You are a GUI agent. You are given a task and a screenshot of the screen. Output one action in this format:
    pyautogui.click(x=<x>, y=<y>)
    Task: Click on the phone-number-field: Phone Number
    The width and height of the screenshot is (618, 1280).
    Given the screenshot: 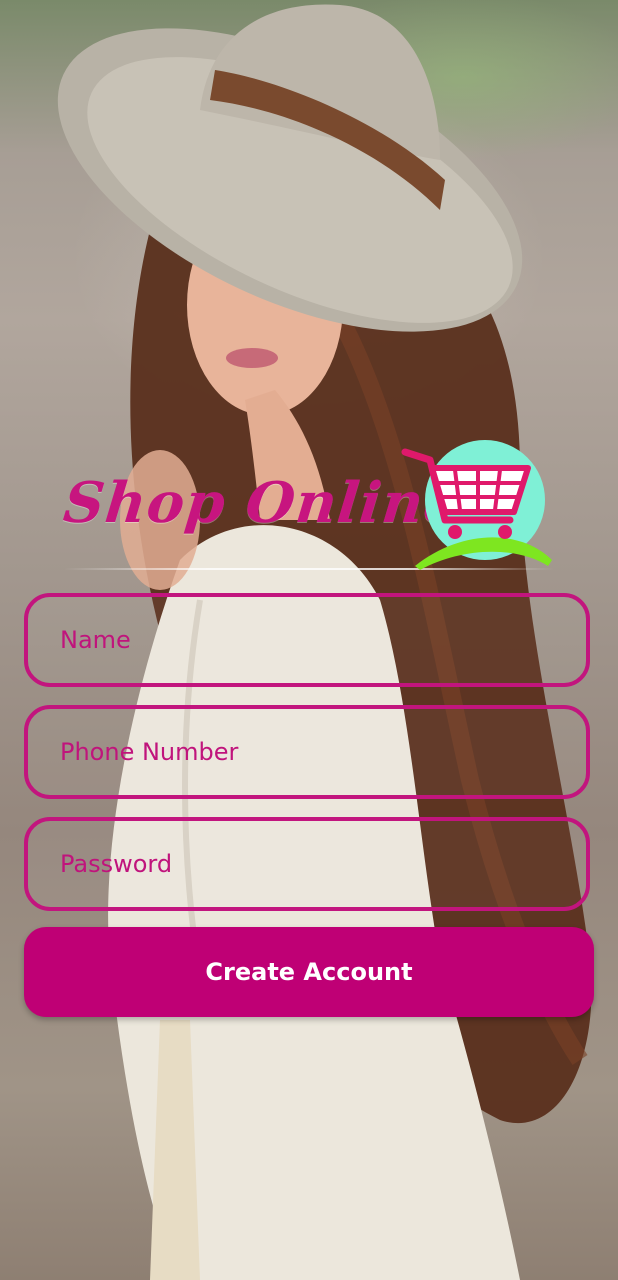 What is the action you would take?
    pyautogui.click(x=307, y=752)
    